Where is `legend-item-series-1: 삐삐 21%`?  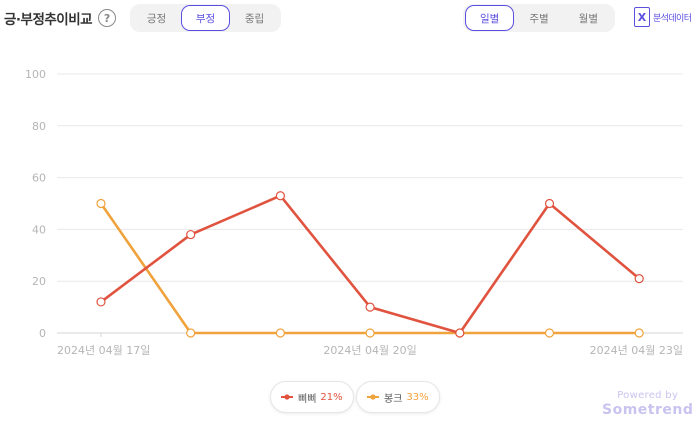
legend-item-series-1: 삐삐 21% is located at coordinates (312, 397).